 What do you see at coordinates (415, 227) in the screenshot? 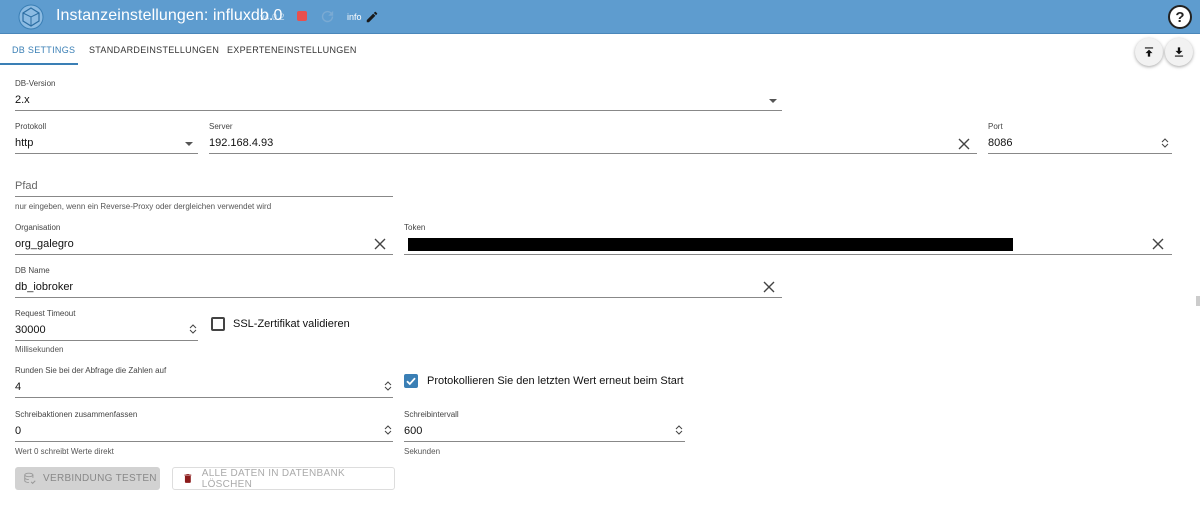
I see `token-label: Token` at bounding box center [415, 227].